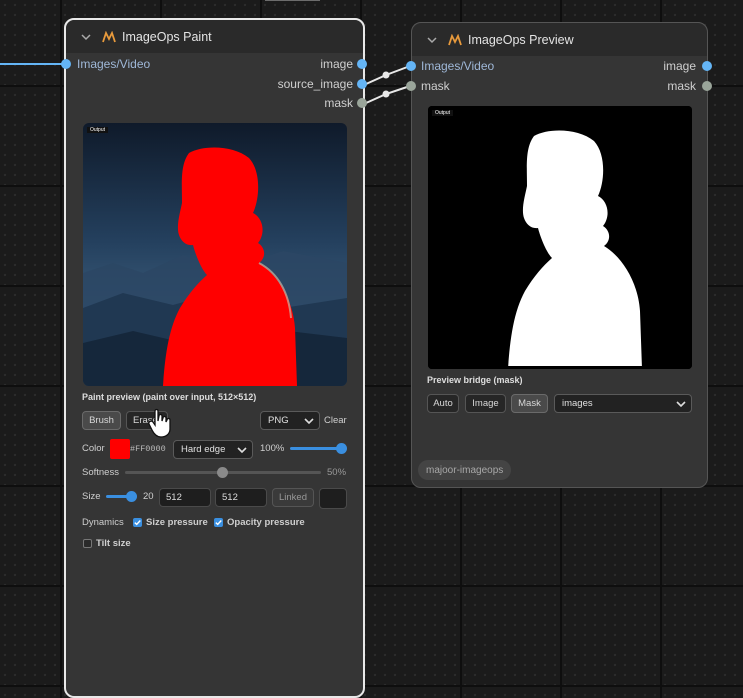 This screenshot has height=698, width=743. Describe the element at coordinates (388, 75) in the screenshot. I see `wire-source-image` at that location.